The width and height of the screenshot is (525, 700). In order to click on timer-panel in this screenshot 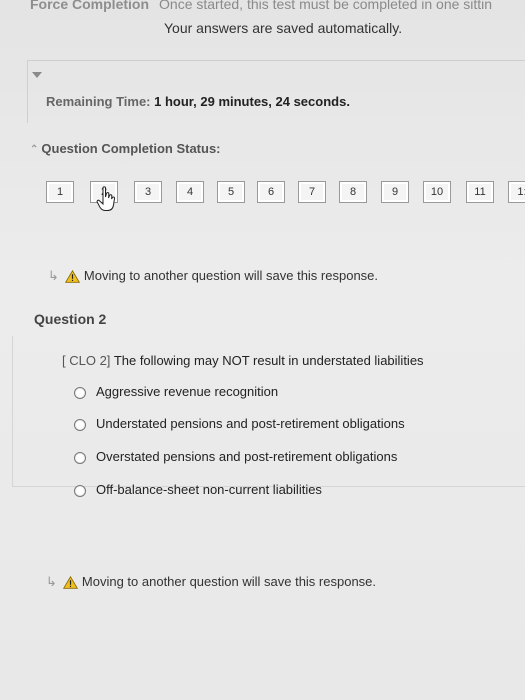, I will do `click(276, 91)`.